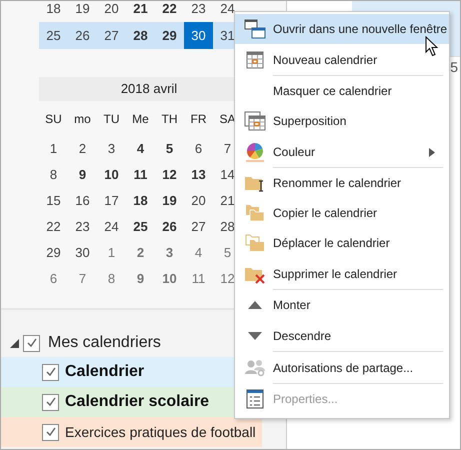 This screenshot has height=450, width=461. I want to click on calendar-day: 28, so click(140, 35).